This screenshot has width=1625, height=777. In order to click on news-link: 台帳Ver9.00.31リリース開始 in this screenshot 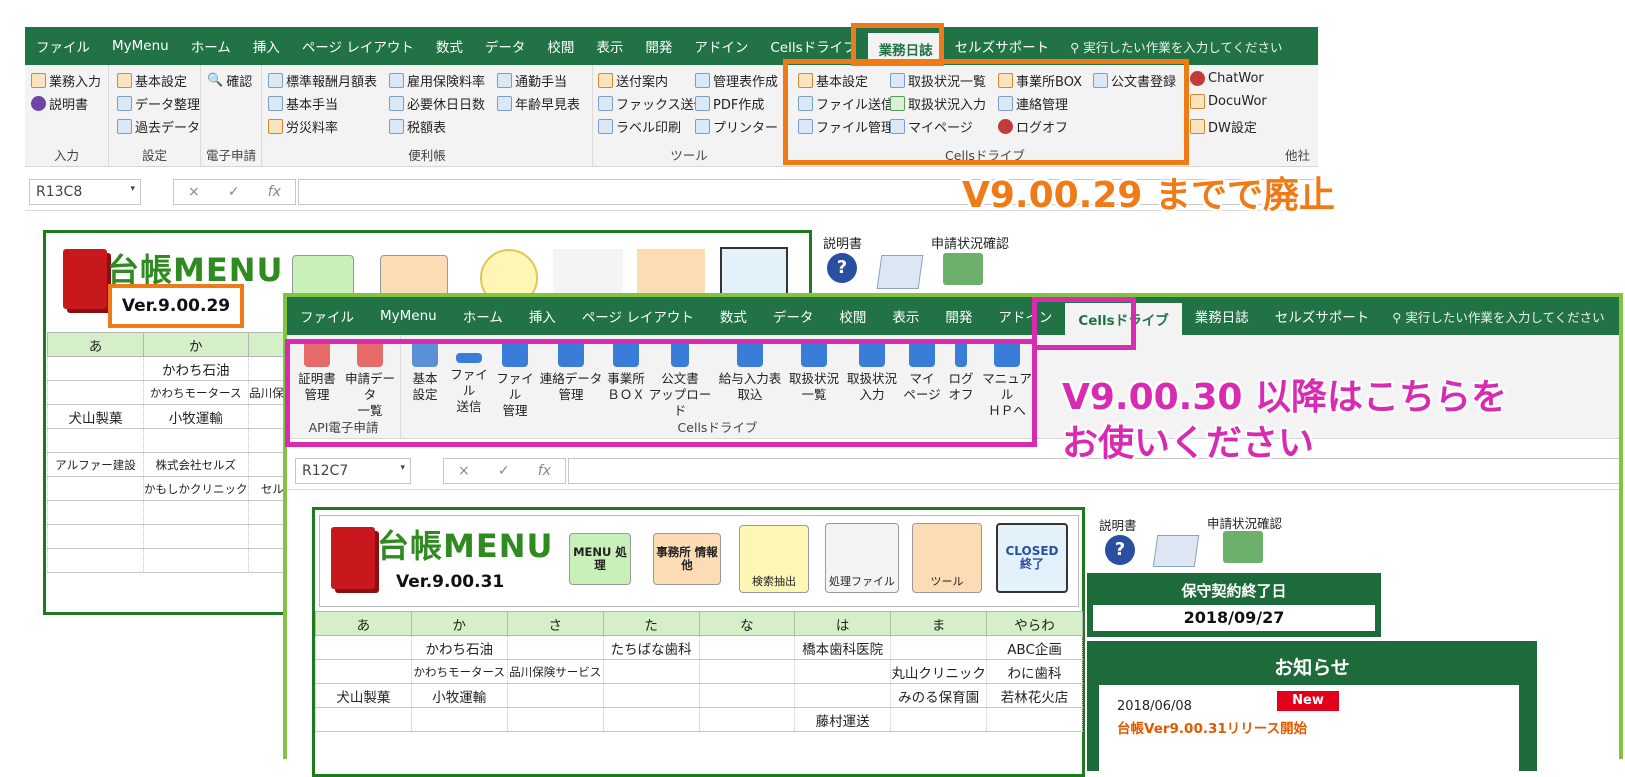, I will do `click(1212, 727)`.